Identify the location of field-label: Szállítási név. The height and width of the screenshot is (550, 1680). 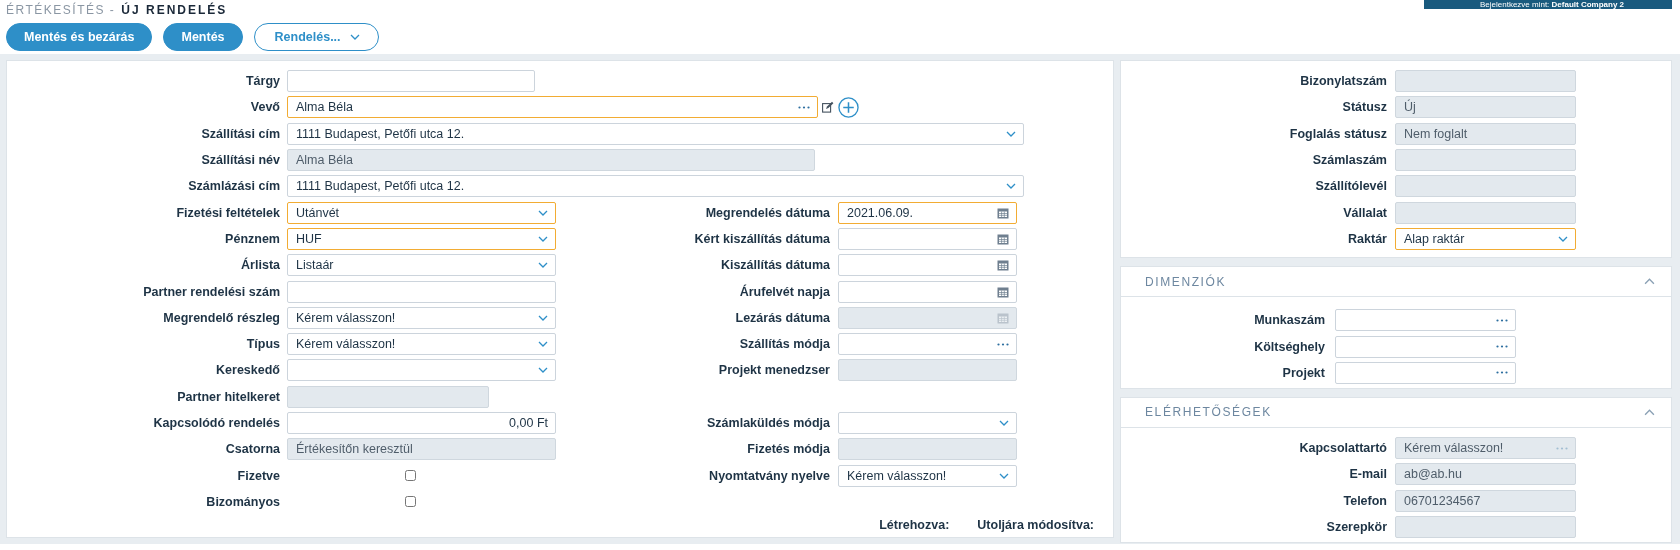
(240, 160).